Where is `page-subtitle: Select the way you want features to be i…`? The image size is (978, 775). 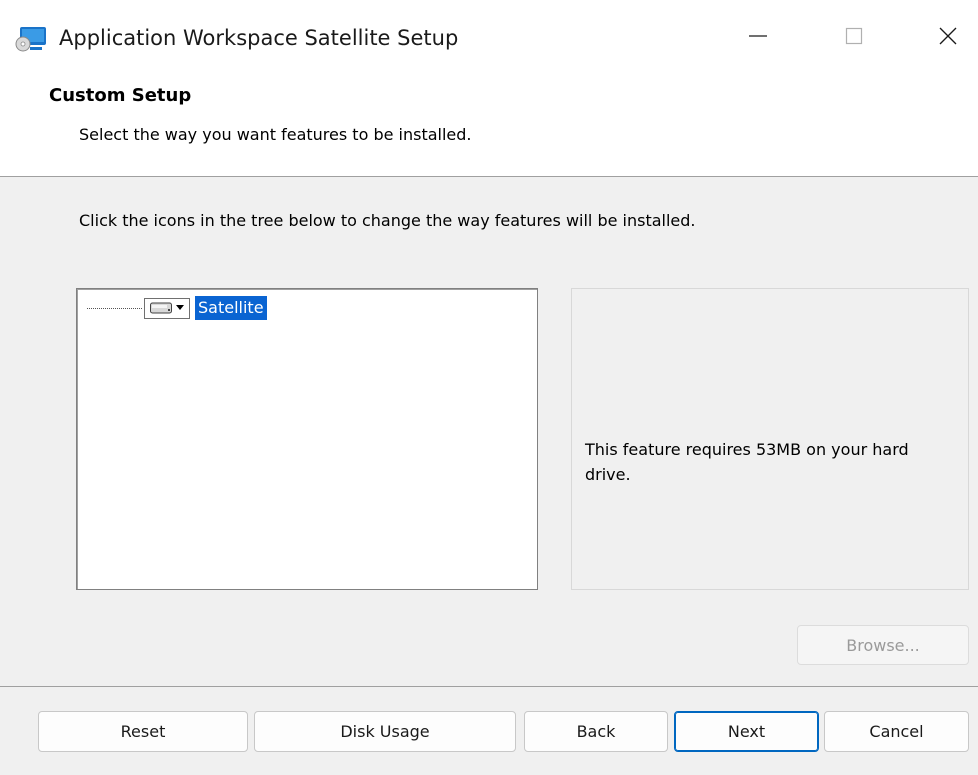 page-subtitle: Select the way you want features to be i… is located at coordinates (275, 134).